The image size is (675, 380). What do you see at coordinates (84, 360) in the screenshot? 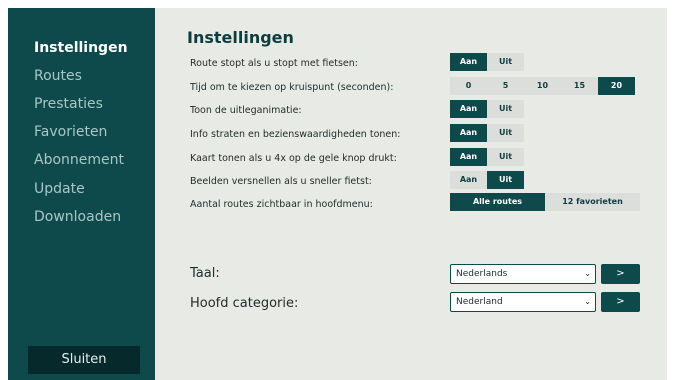
I see `close-button: Sluiten` at bounding box center [84, 360].